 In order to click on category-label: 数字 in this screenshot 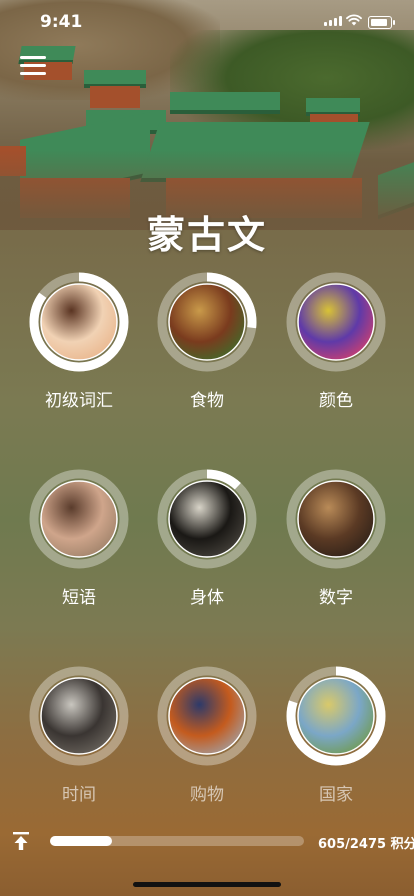, I will do `click(336, 598)`.